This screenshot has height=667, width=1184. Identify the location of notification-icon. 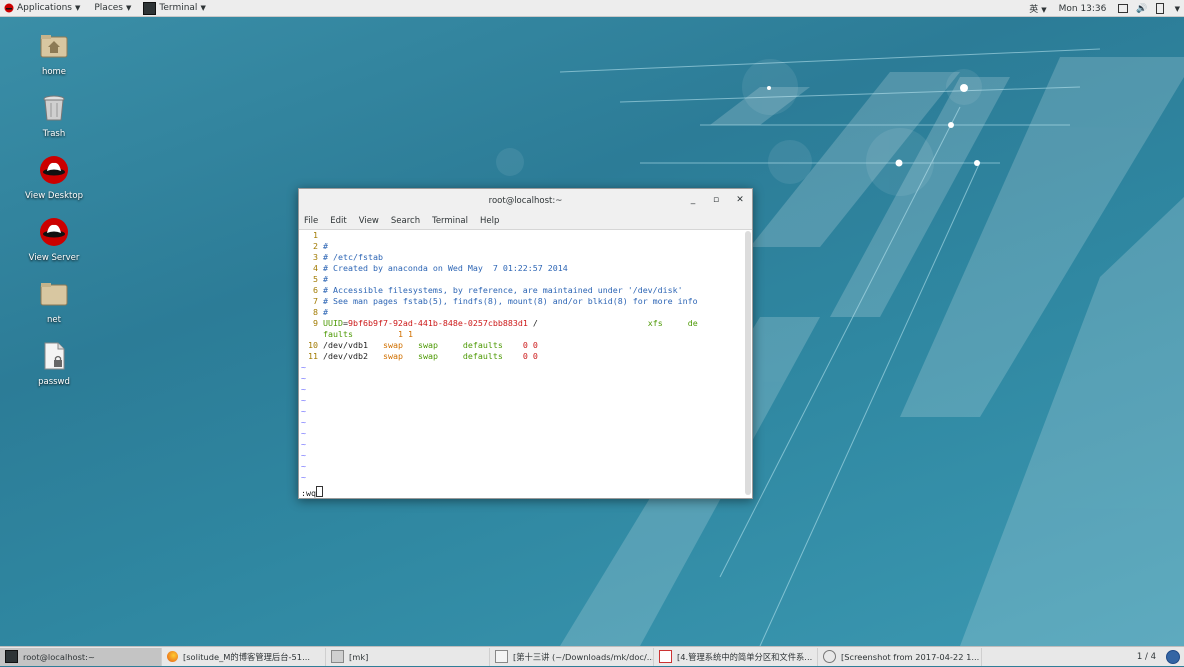
(1173, 657).